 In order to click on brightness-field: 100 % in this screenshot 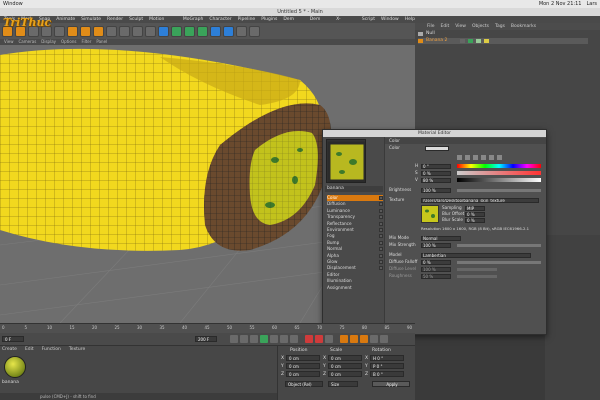, I will do `click(436, 190)`.